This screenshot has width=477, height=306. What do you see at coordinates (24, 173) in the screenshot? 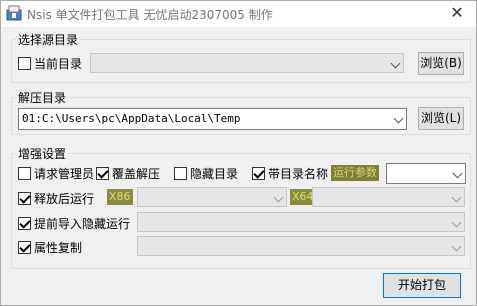
I see `request-admin-checkbox` at bounding box center [24, 173].